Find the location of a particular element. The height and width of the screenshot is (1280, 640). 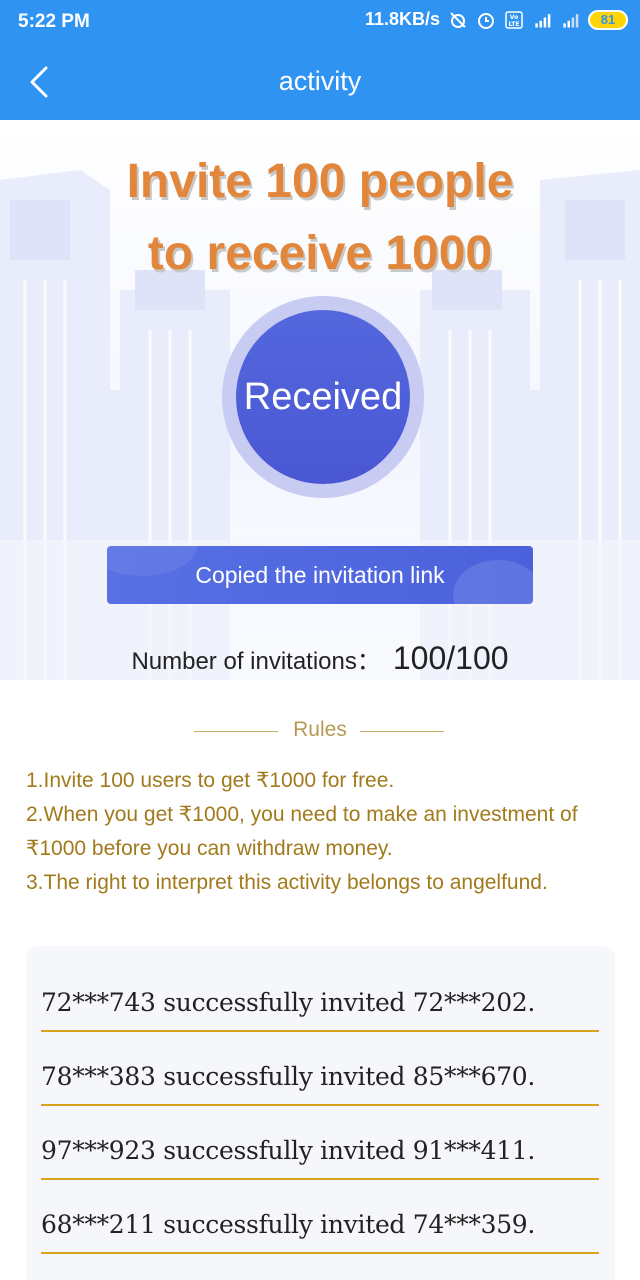

received-button: Received is located at coordinates (323, 397).